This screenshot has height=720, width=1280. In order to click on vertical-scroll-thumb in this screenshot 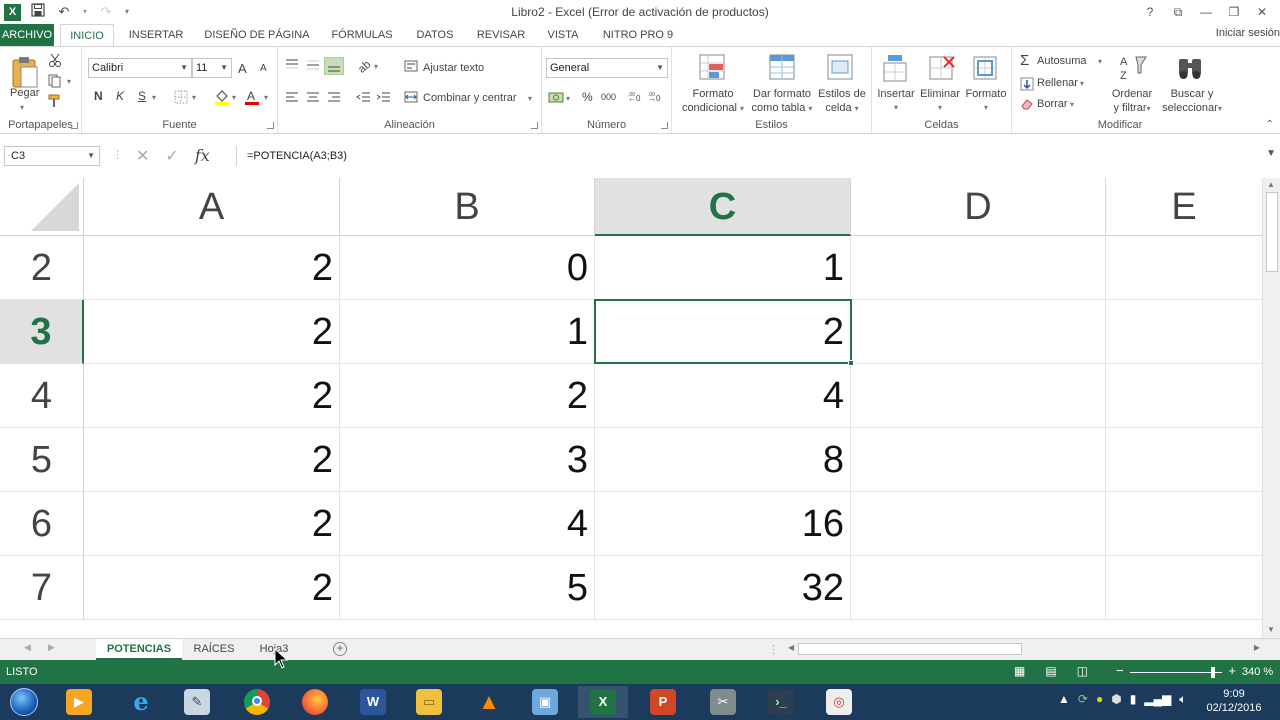, I will do `click(1272, 232)`.